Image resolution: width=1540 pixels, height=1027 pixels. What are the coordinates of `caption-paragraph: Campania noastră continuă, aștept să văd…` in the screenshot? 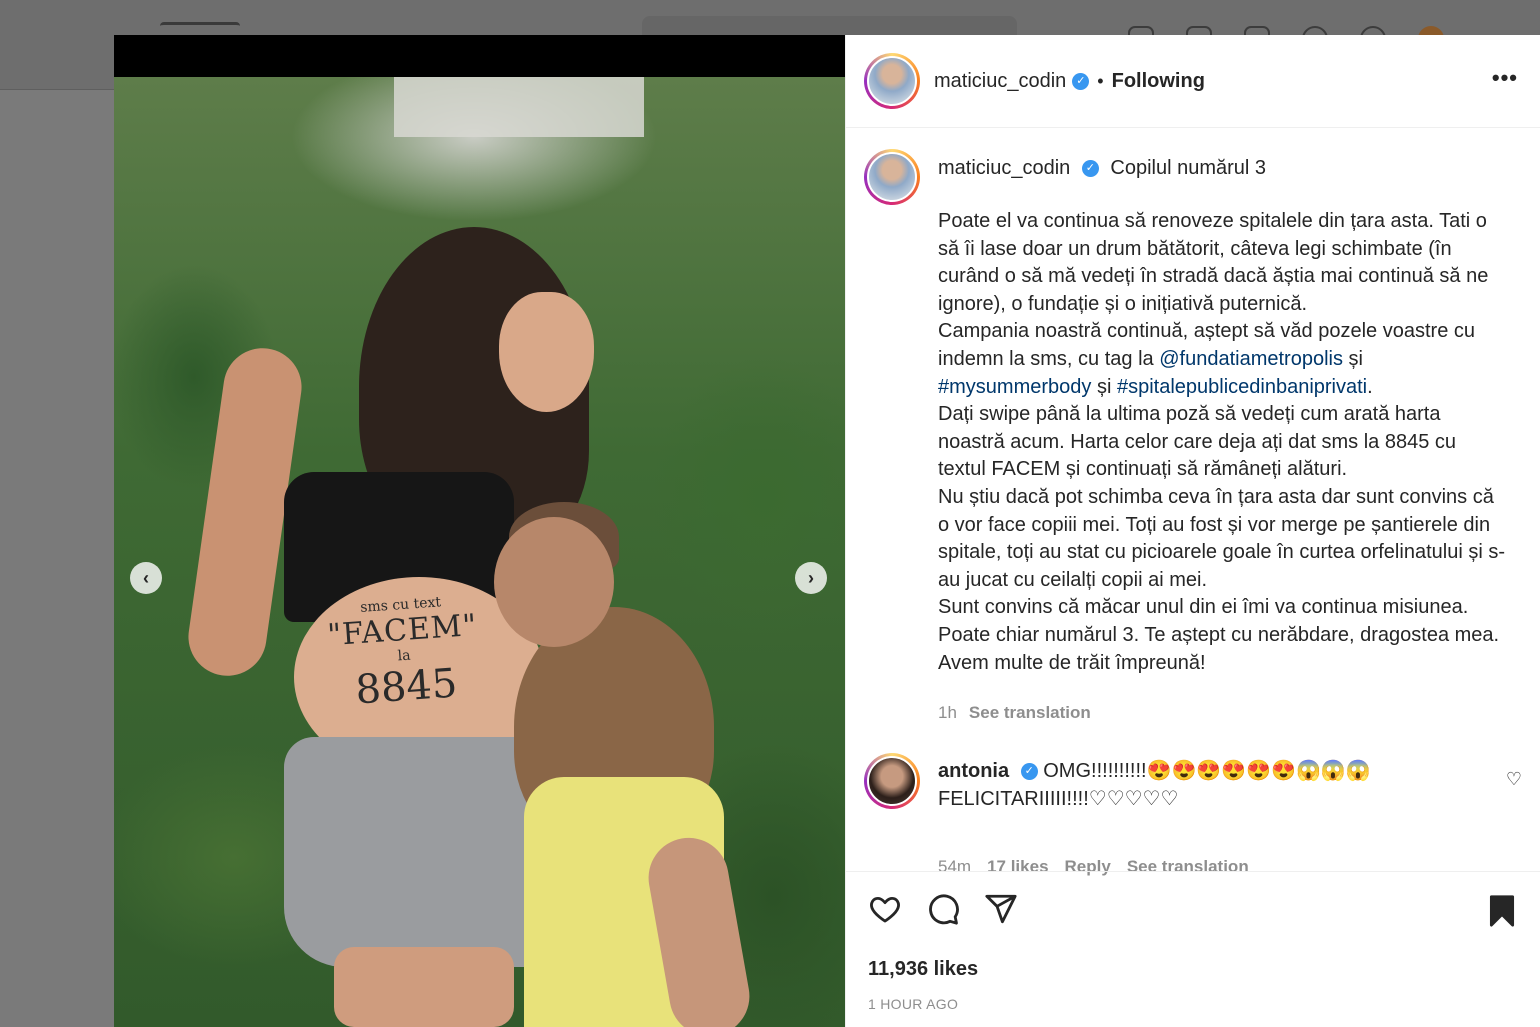 It's located at (1223, 359).